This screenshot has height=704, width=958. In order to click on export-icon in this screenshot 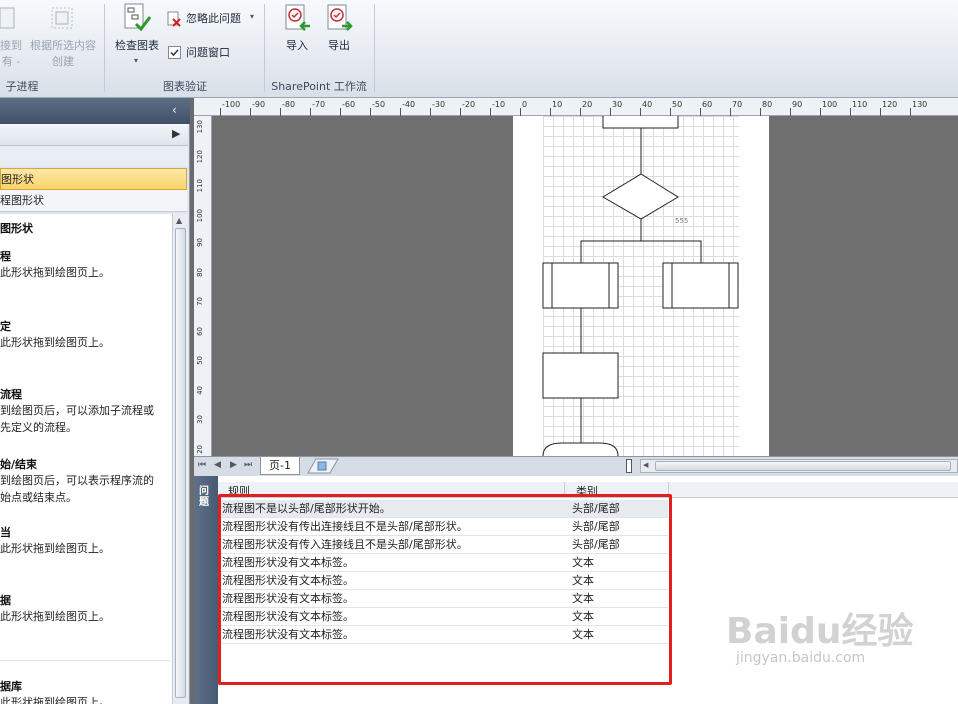, I will do `click(340, 17)`.